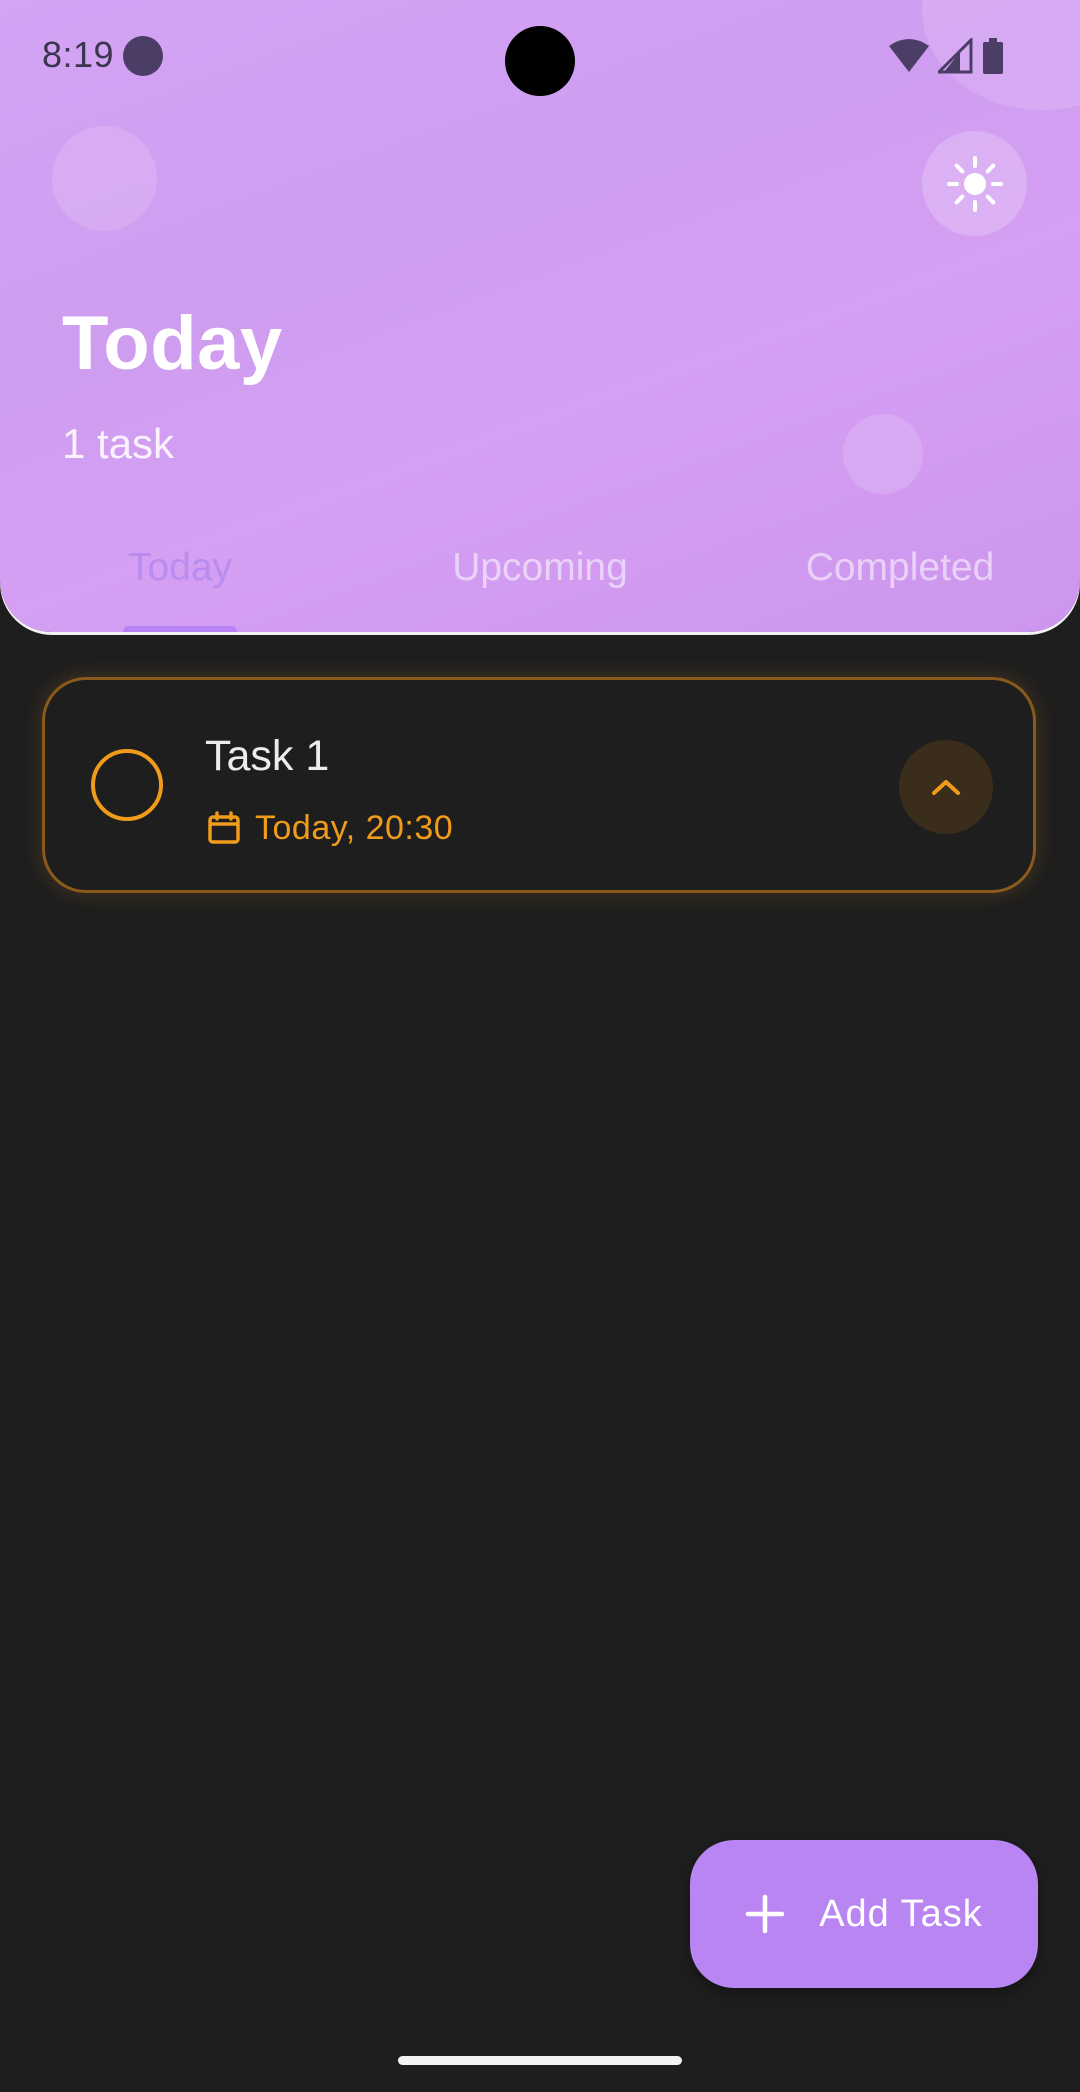 The height and width of the screenshot is (2092, 1080). What do you see at coordinates (993, 56) in the screenshot?
I see `battery-icon` at bounding box center [993, 56].